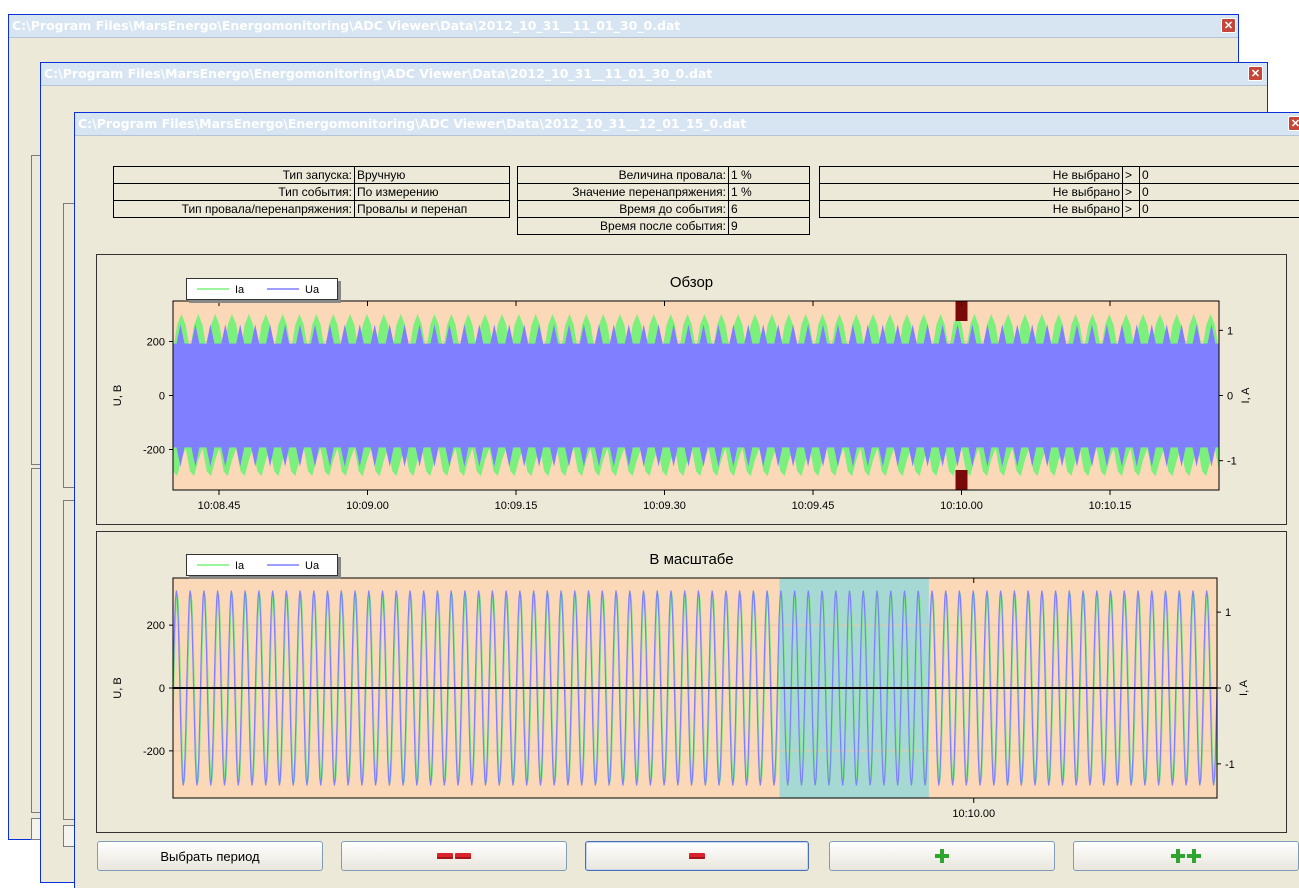  Describe the element at coordinates (664, 506) in the screenshot. I see `x-tick-label: 10:09.30` at that location.